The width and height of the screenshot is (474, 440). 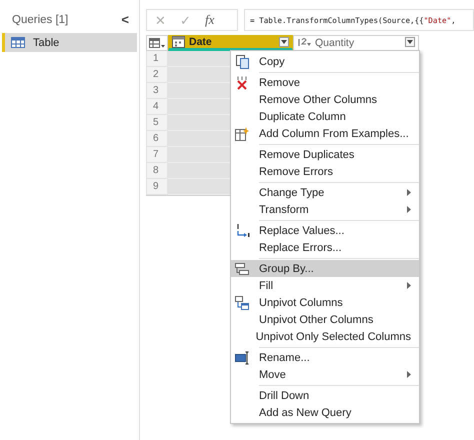 What do you see at coordinates (325, 82) in the screenshot?
I see `menu-item: Remove` at bounding box center [325, 82].